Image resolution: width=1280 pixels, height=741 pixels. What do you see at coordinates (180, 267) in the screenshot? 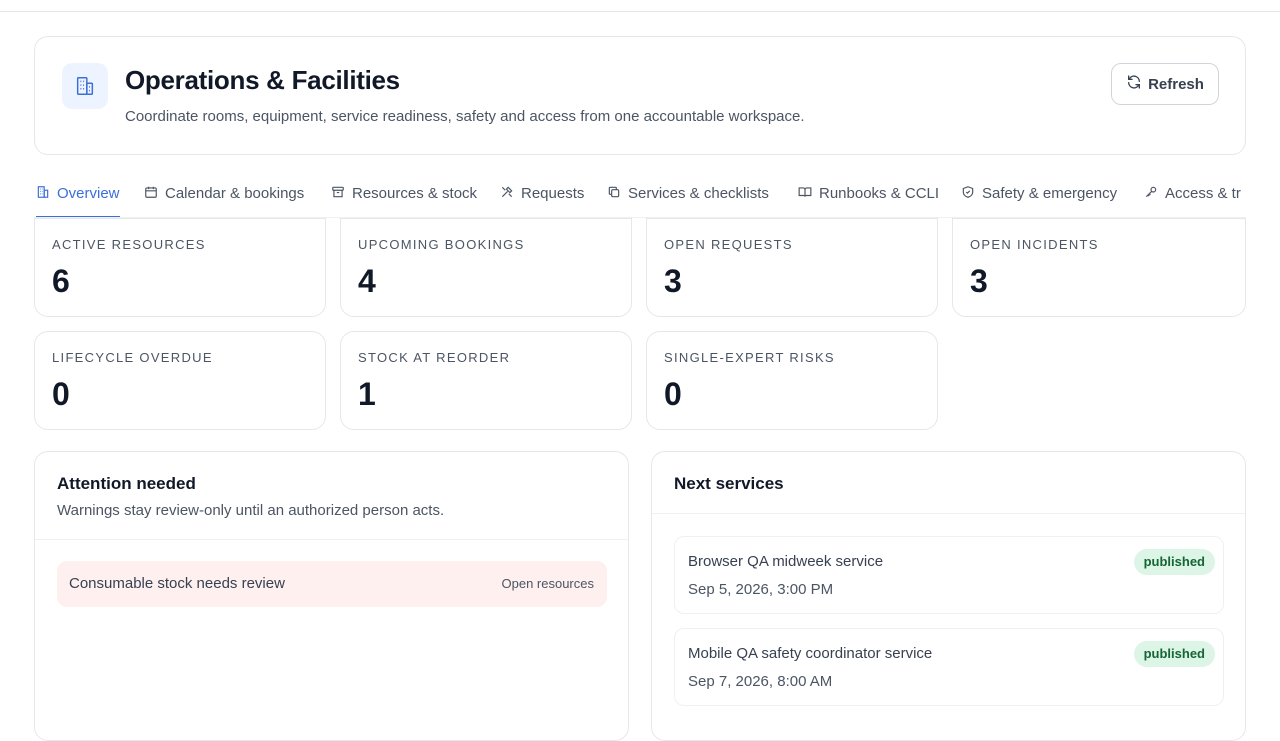
I see `stat-active-resources: ACTIVE RESOURCES 6` at bounding box center [180, 267].